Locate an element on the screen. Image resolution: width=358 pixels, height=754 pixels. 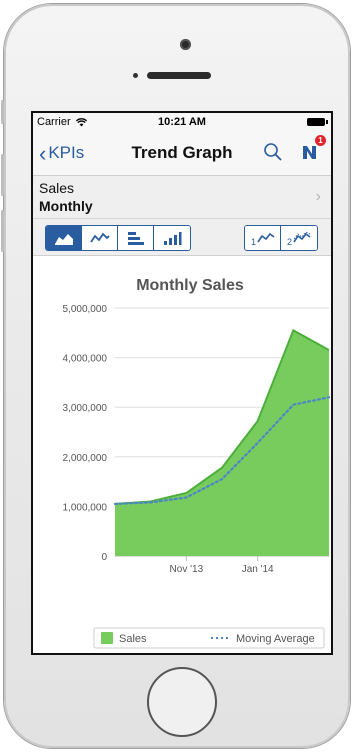
front-camera-icon is located at coordinates (185, 44).